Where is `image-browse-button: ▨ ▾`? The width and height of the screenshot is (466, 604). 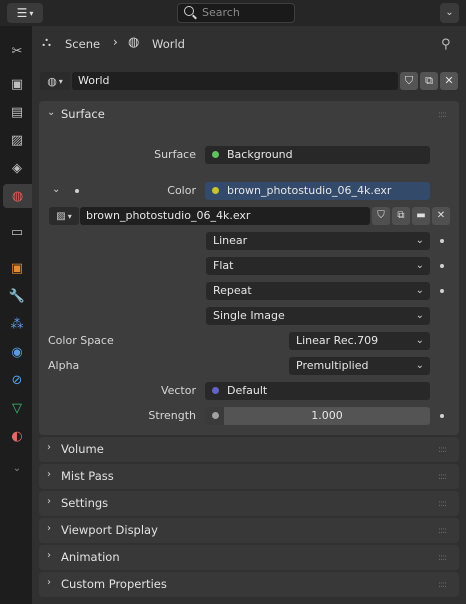 image-browse-button: ▨ ▾ is located at coordinates (64, 216).